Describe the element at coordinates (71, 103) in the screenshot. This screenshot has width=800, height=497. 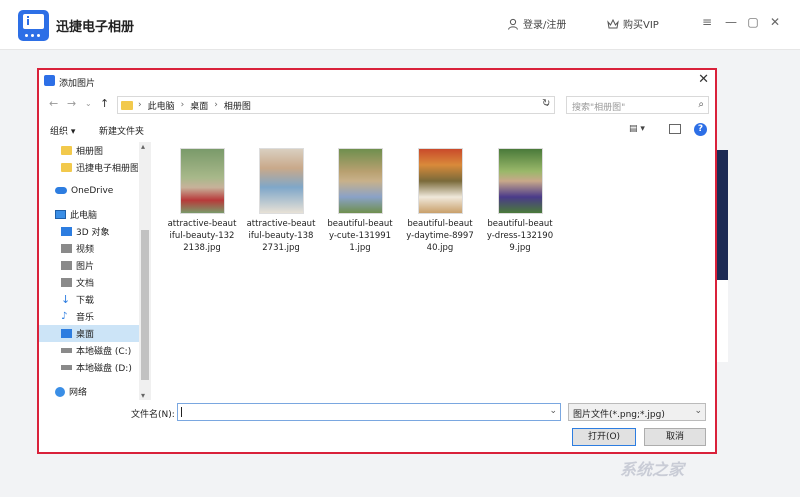
I see `forward-arrow-icon: →` at that location.